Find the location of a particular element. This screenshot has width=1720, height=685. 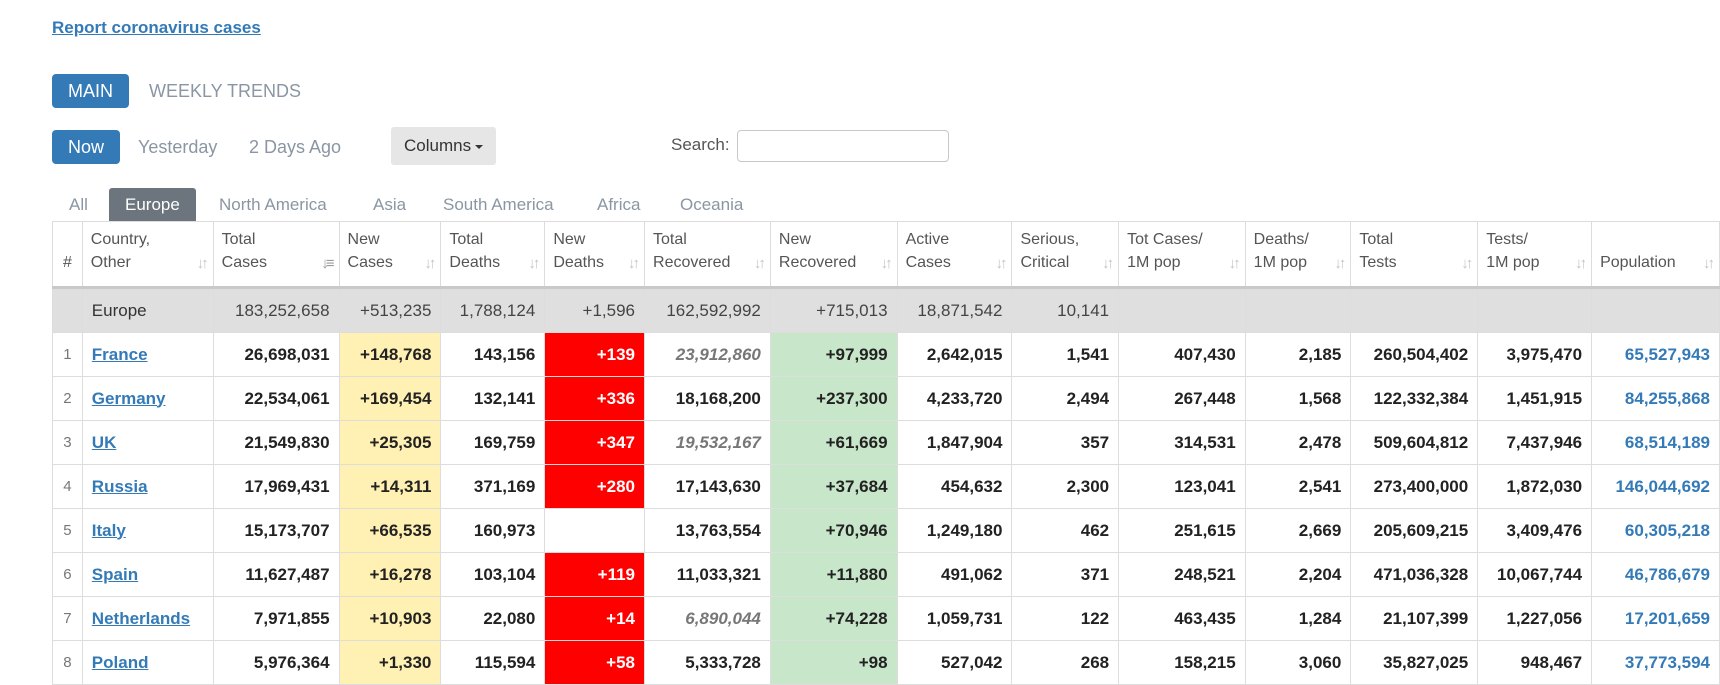

column-header: Tests/1M pop ↓↑ is located at coordinates (1535, 254).